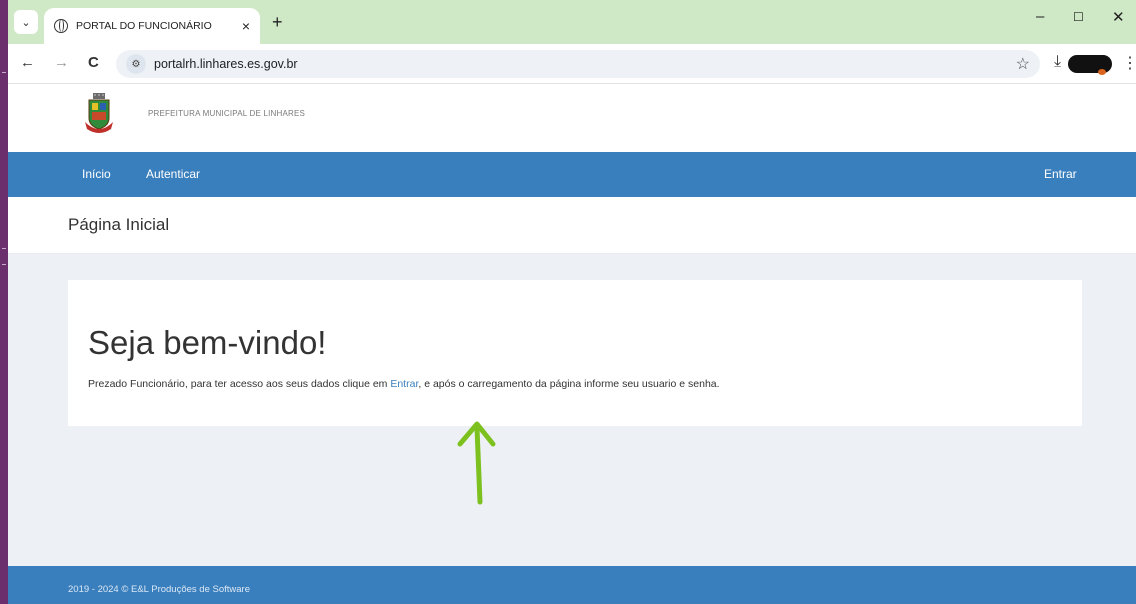  Describe the element at coordinates (572, 118) in the screenshot. I see `site-header: PREFEITURA MUNICIPAL DE LINHARES` at that location.